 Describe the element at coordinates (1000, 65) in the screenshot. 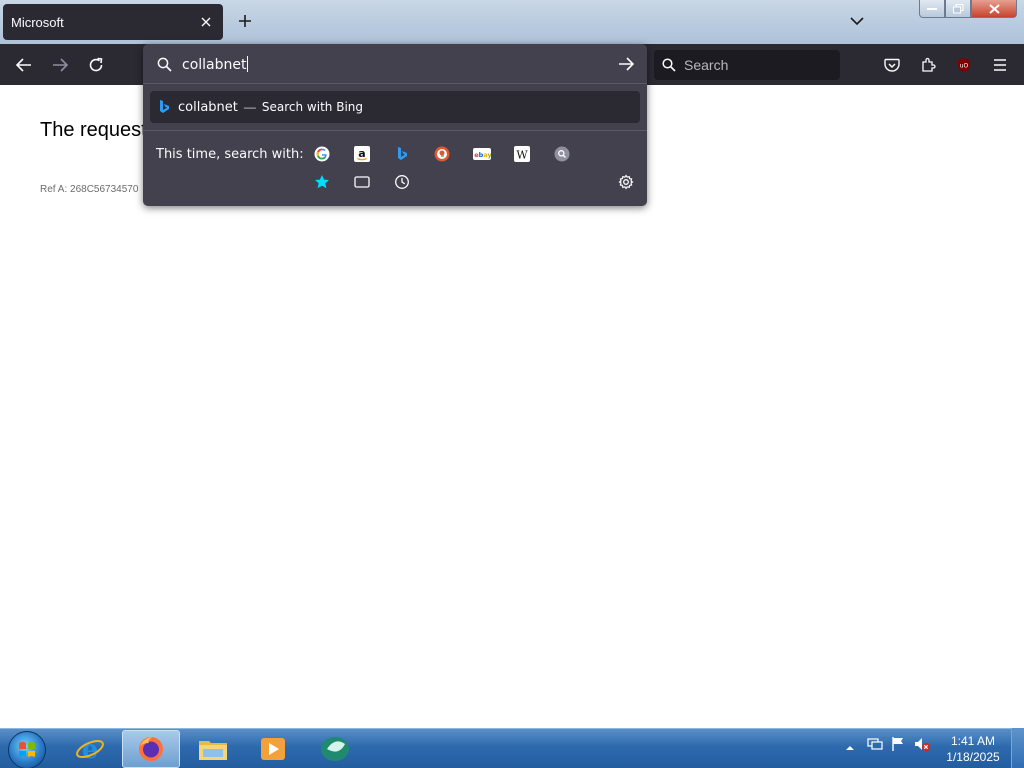

I see `menu-icon` at that location.